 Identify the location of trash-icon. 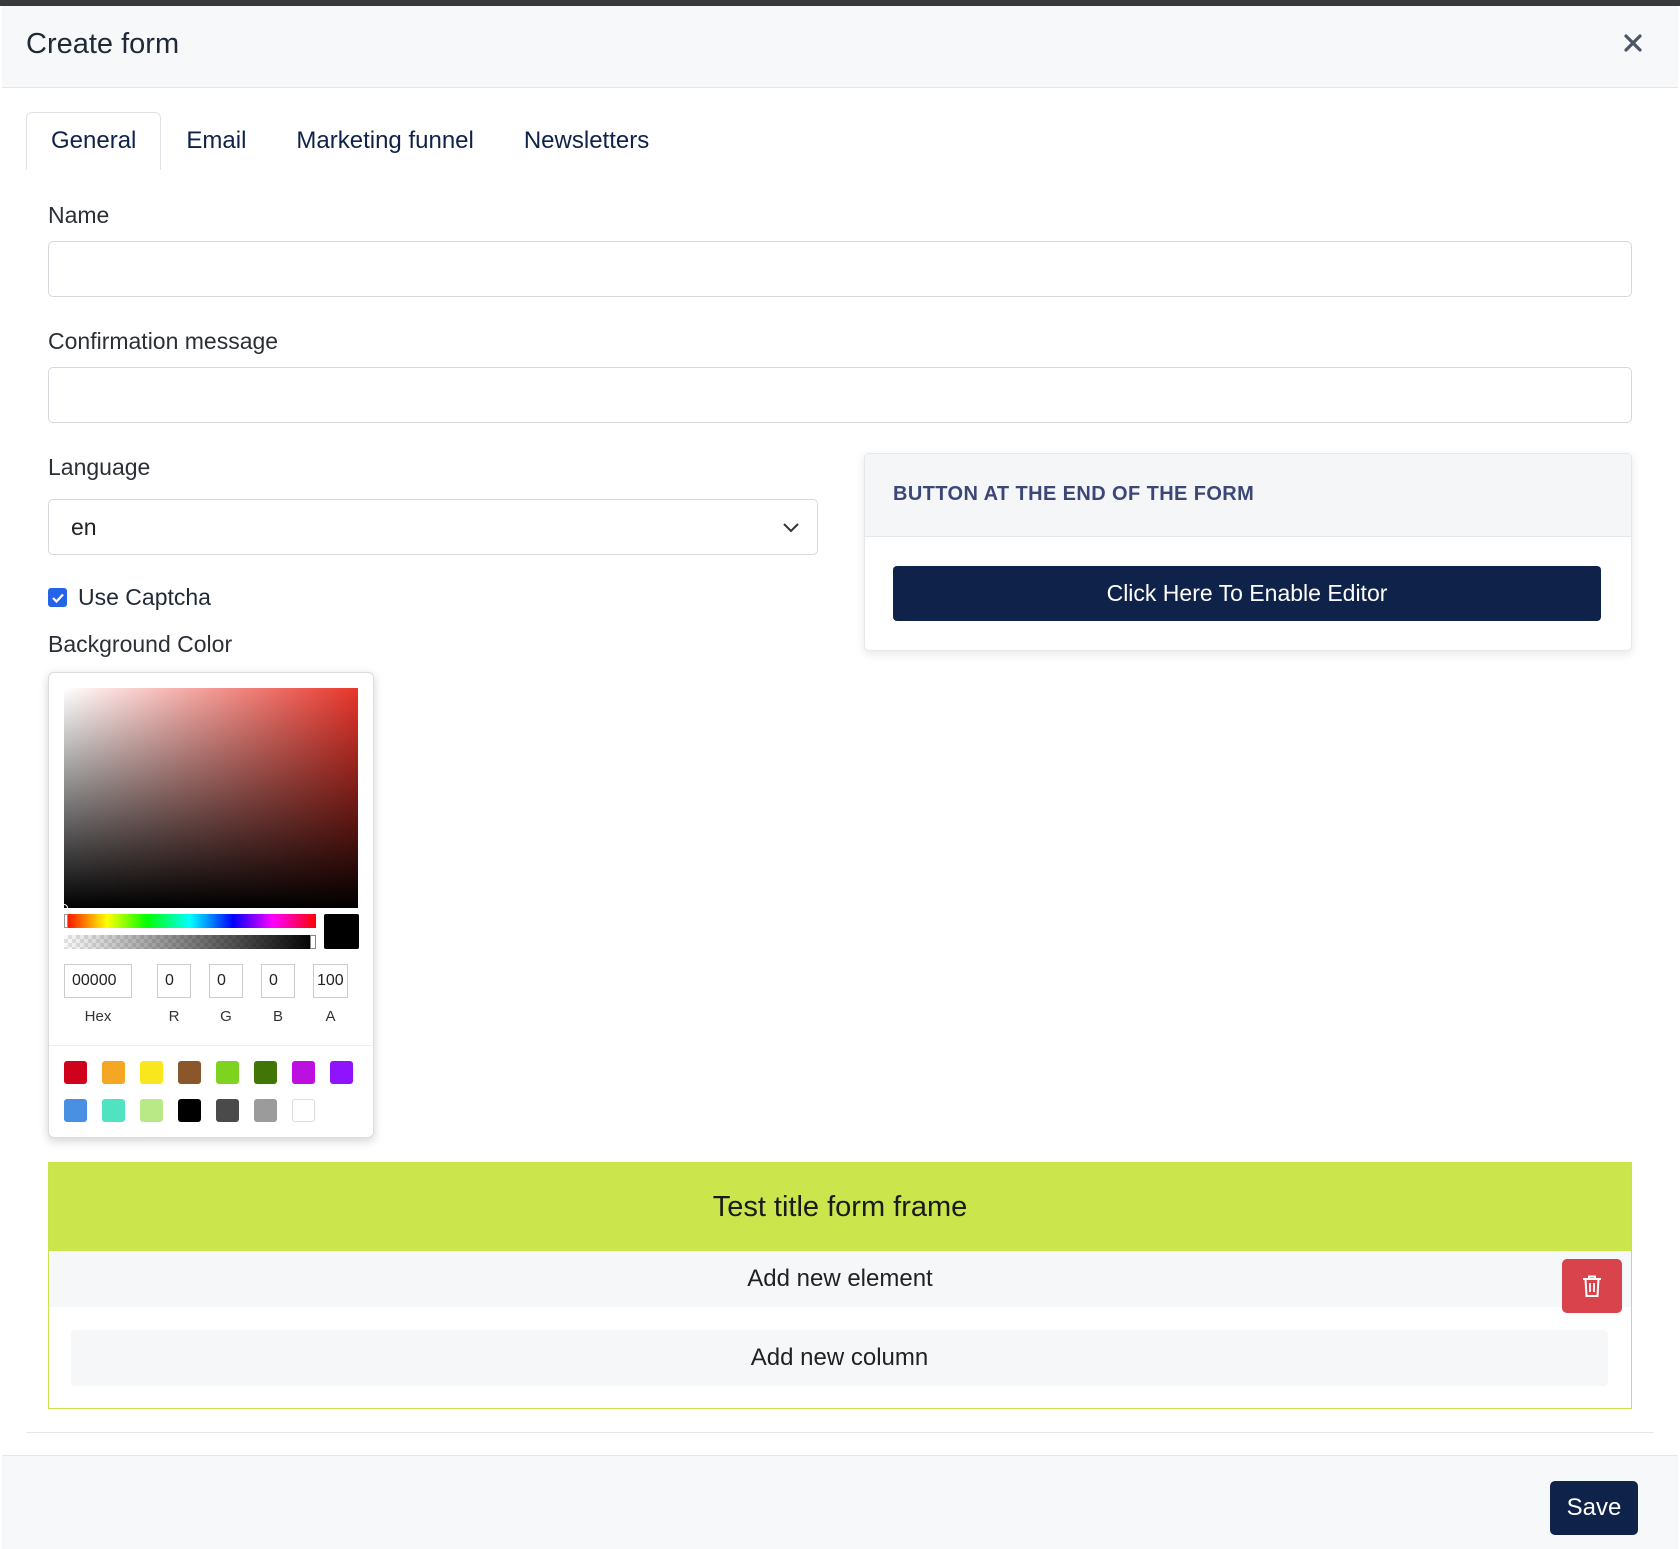
(1592, 1286).